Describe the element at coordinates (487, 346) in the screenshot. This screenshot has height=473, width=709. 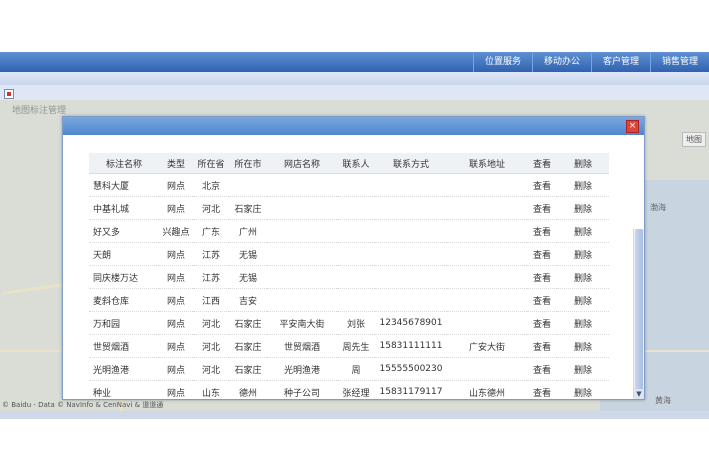
I see `cell-address: 广安大街` at that location.